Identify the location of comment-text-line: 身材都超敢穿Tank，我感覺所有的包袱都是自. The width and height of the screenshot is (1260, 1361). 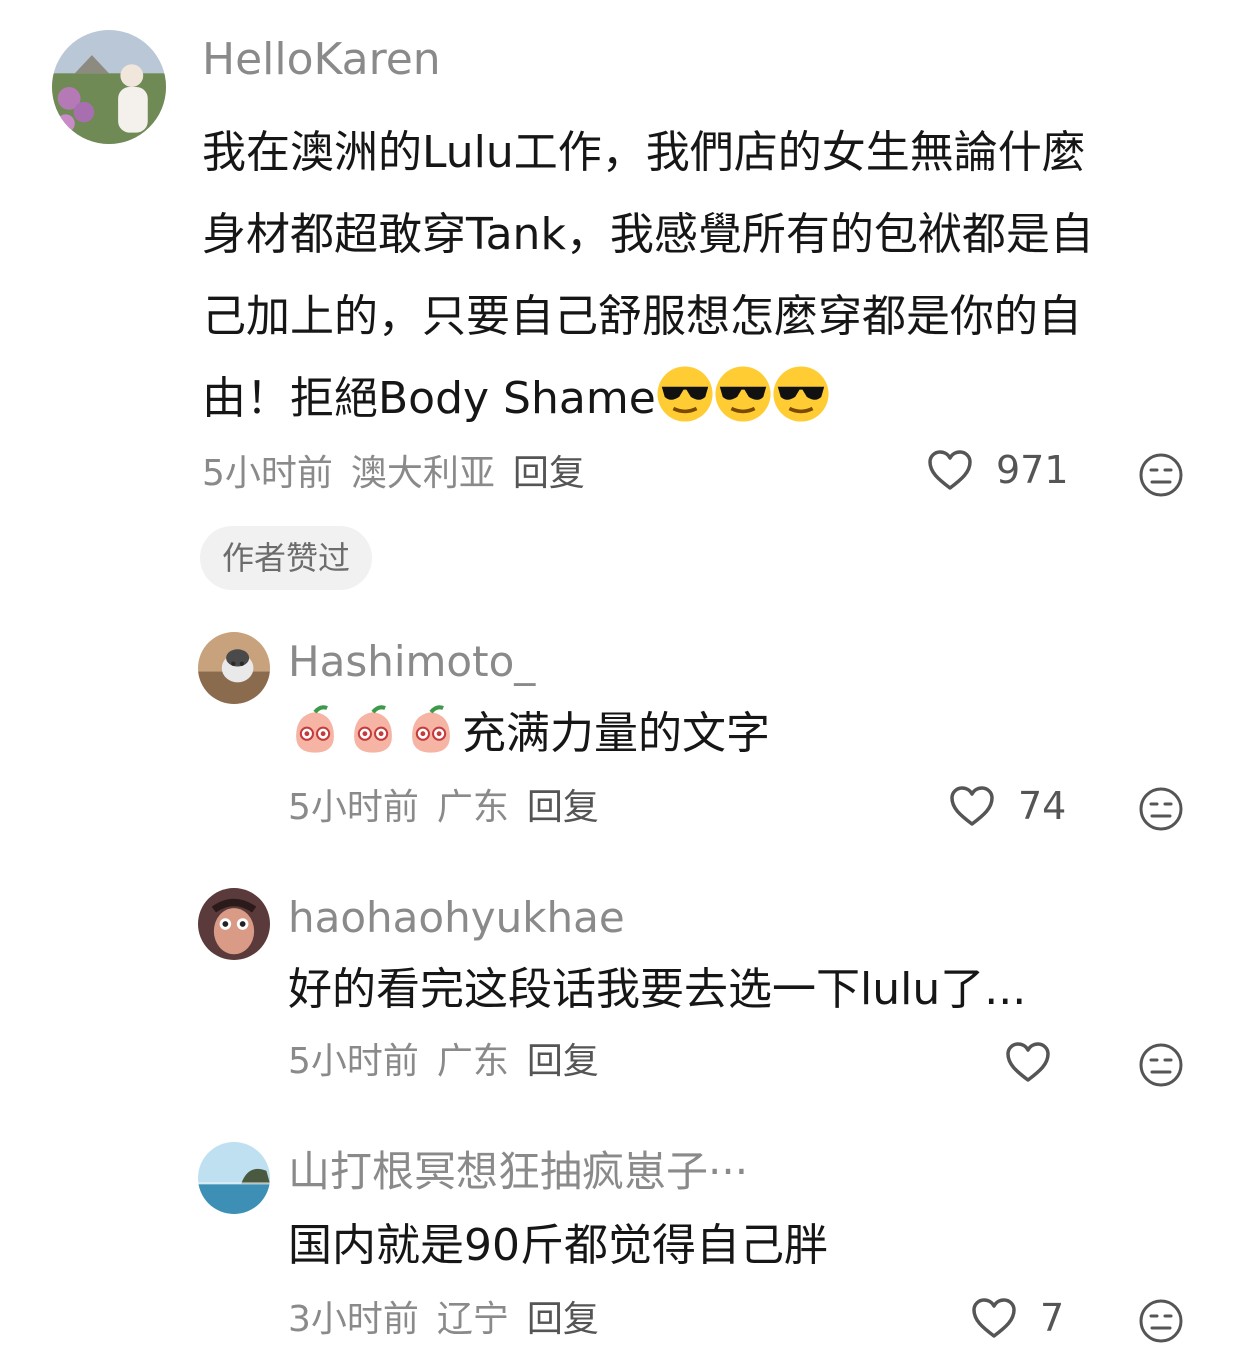
(648, 234).